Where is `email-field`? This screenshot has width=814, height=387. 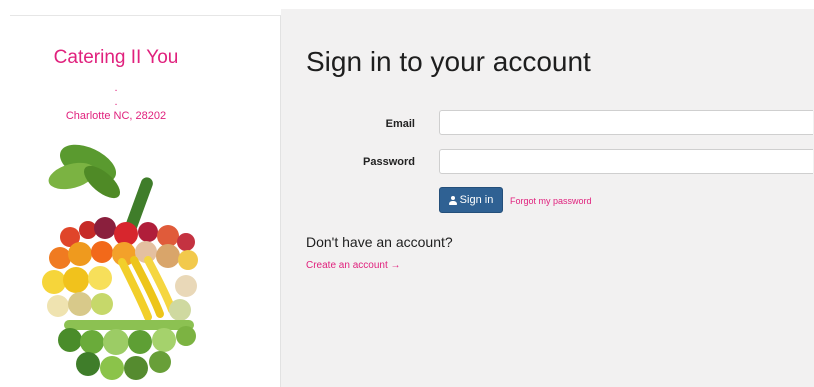 email-field is located at coordinates (626, 122).